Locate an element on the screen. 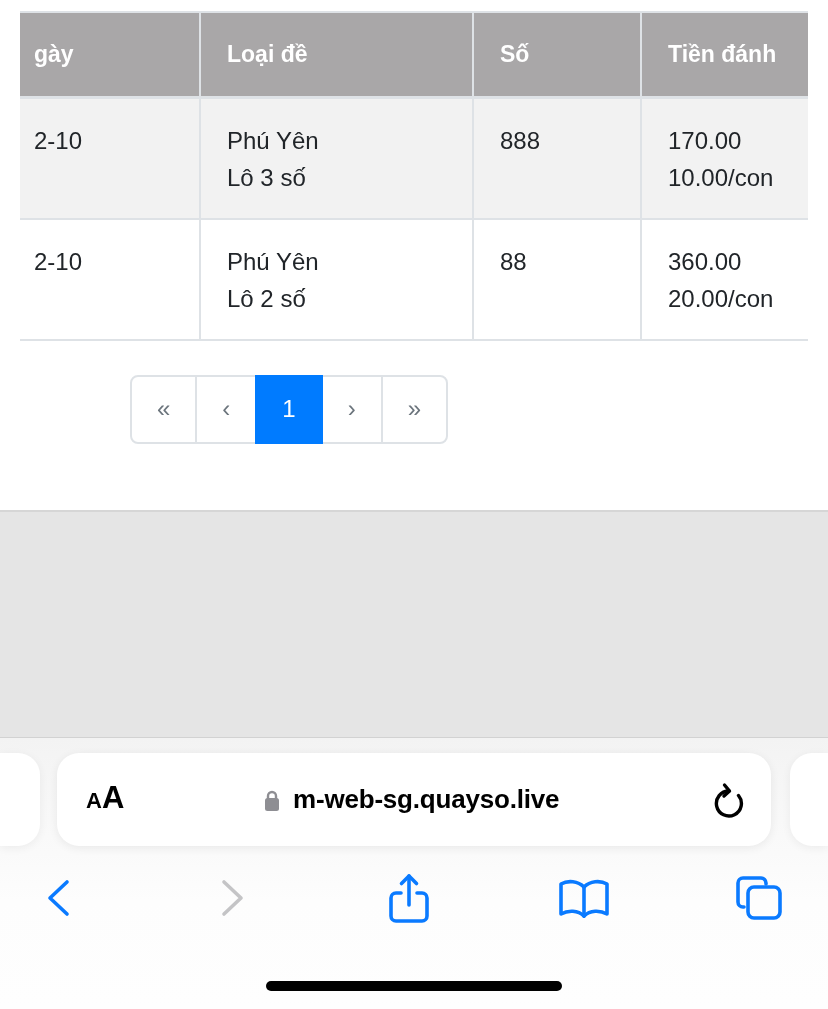 The image size is (828, 1009). column-header: Loại đề is located at coordinates (336, 54).